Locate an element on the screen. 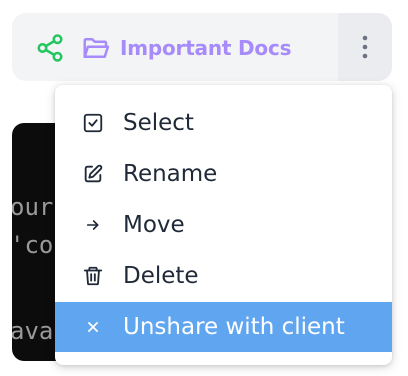 The width and height of the screenshot is (408, 376). menu-item-unshare: Unshare with client is located at coordinates (223, 327).